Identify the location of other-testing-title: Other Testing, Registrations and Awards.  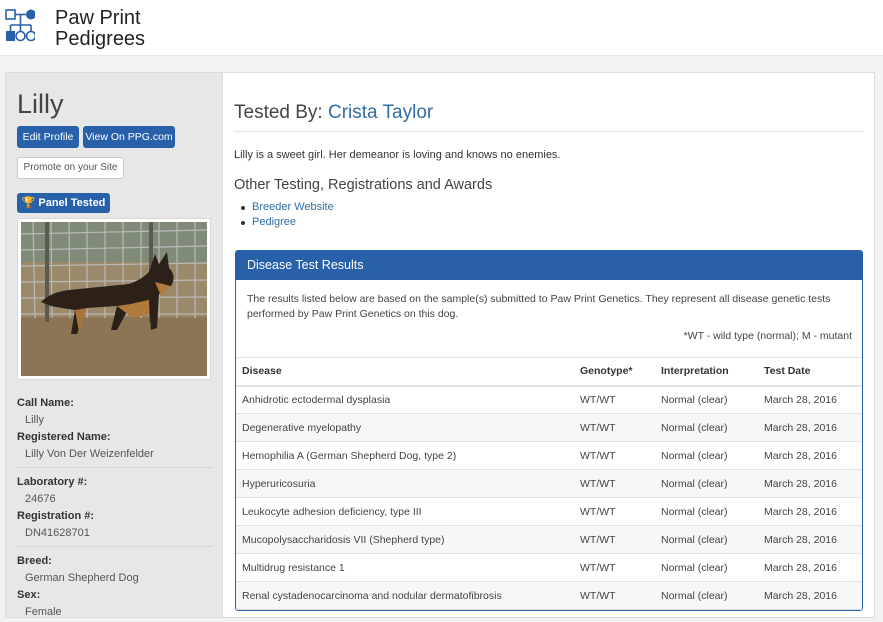
(363, 185).